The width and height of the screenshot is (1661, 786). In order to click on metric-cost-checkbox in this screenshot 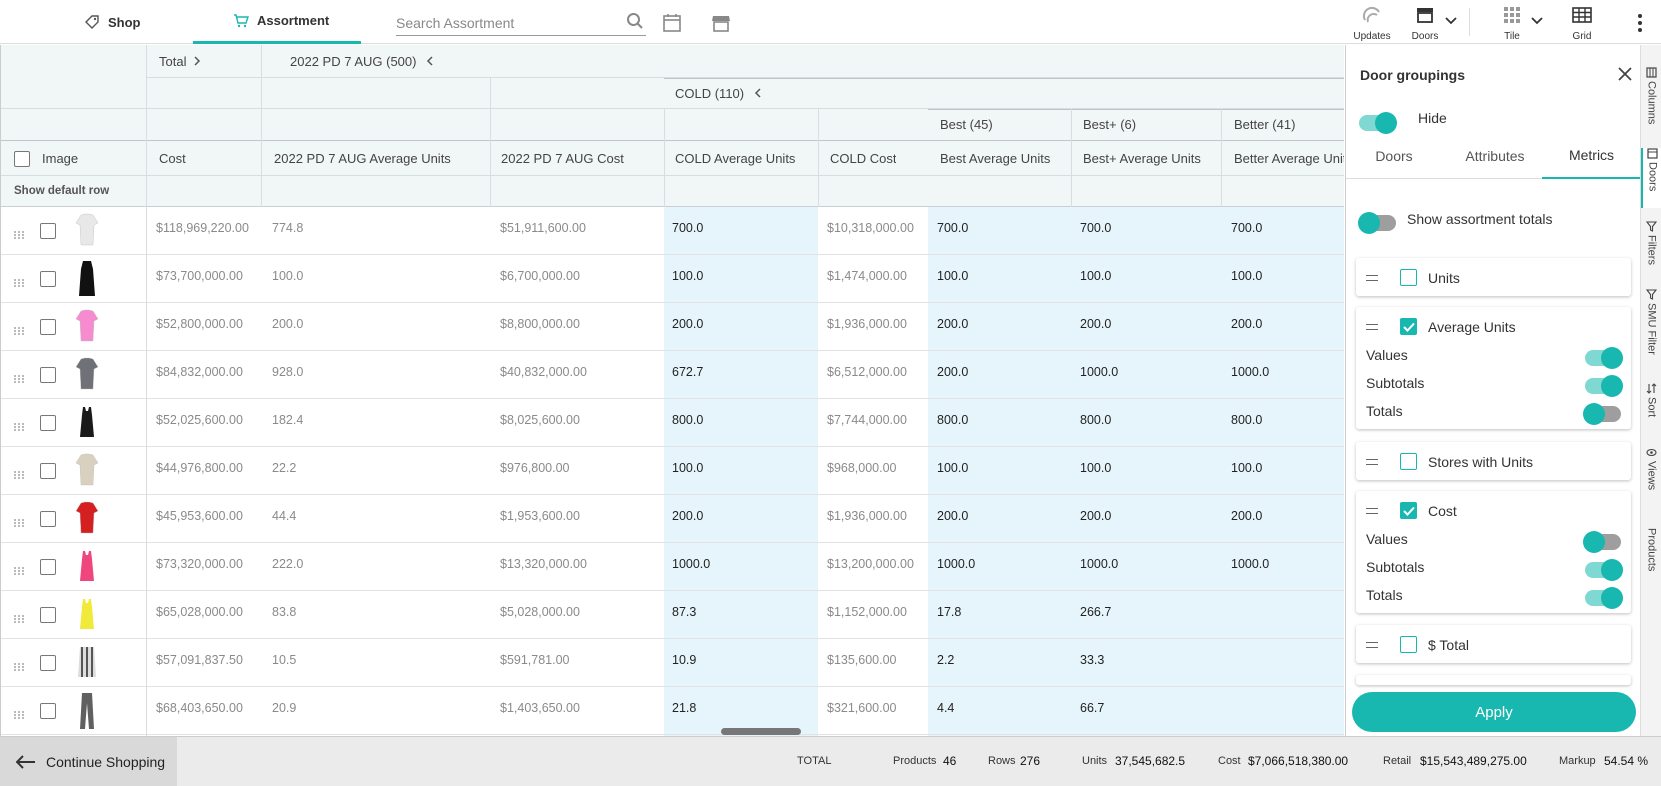, I will do `click(1408, 510)`.